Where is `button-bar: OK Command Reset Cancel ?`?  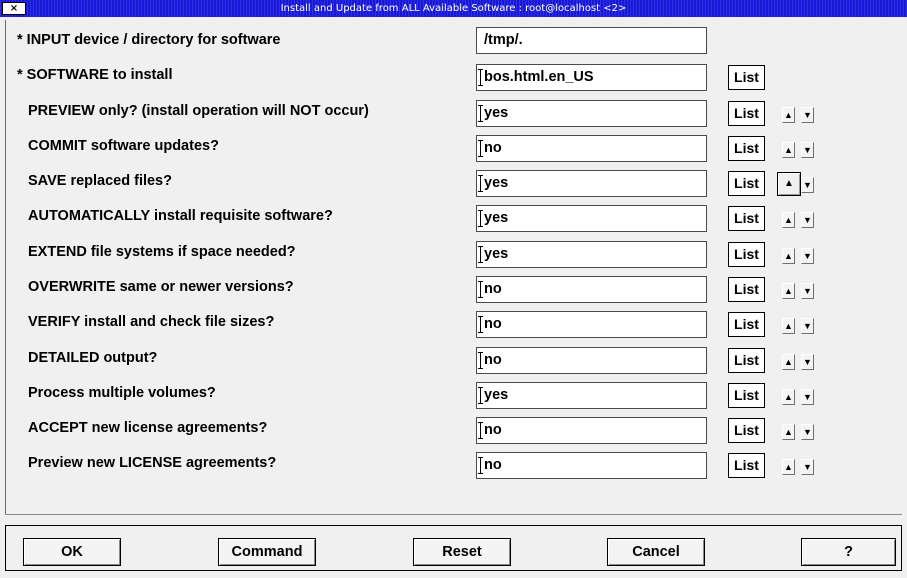 button-bar: OK Command Reset Cancel ? is located at coordinates (453, 548).